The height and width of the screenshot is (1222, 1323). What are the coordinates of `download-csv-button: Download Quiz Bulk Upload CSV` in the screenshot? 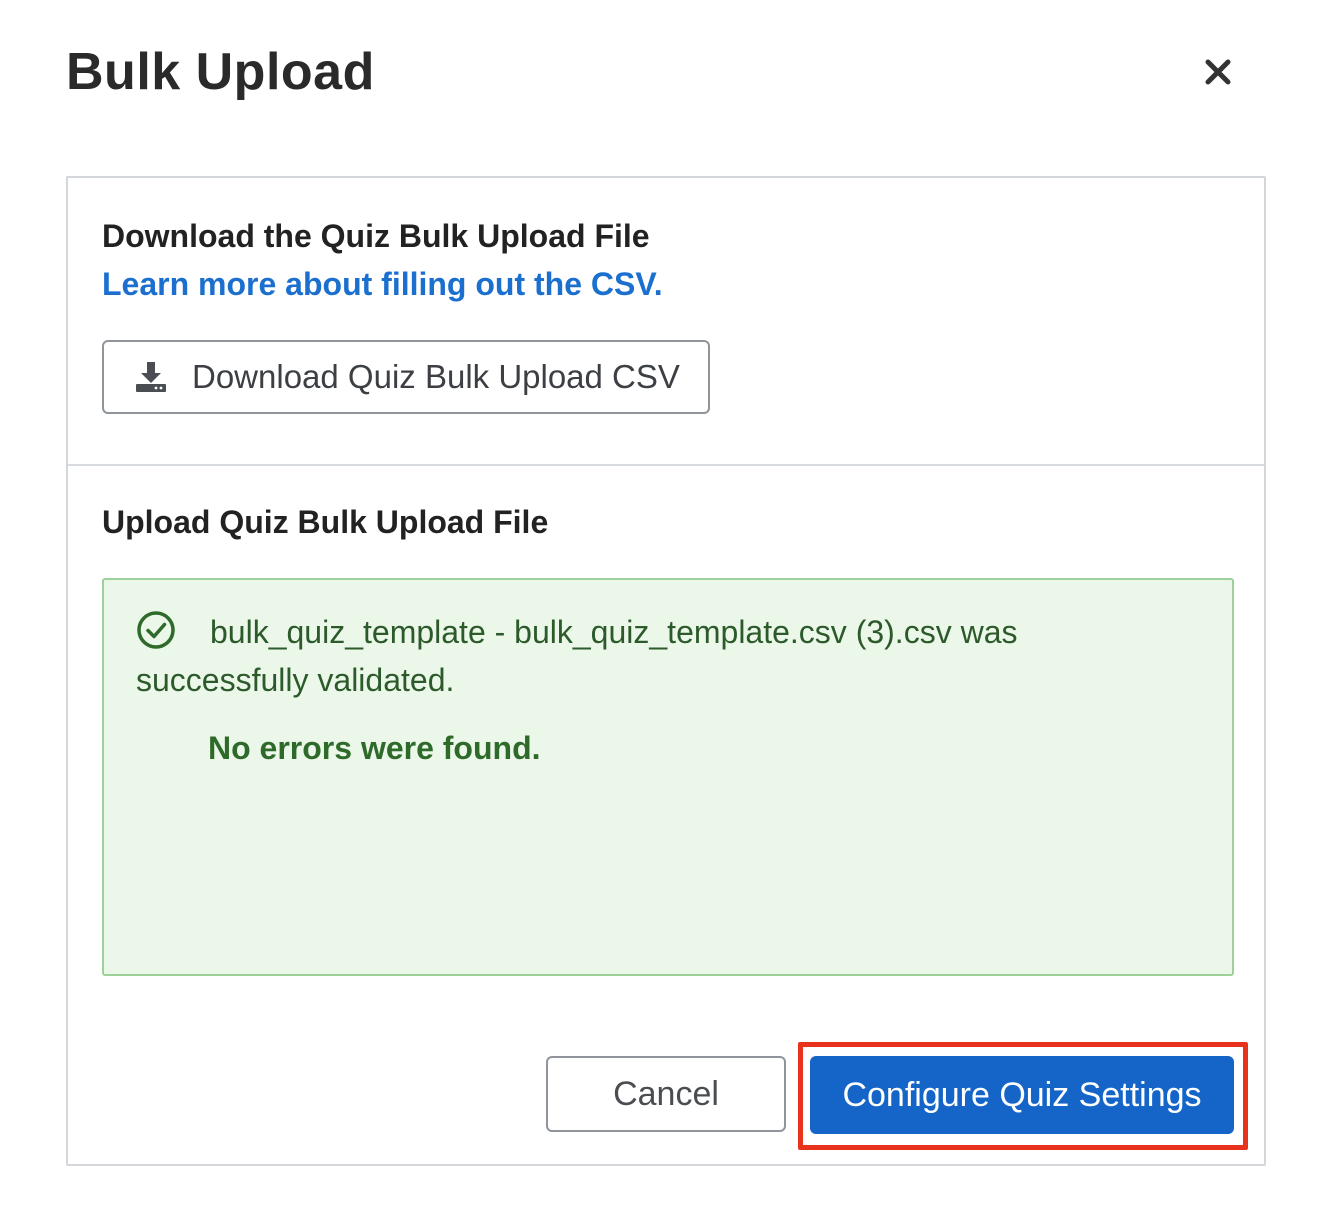 It's located at (406, 377).